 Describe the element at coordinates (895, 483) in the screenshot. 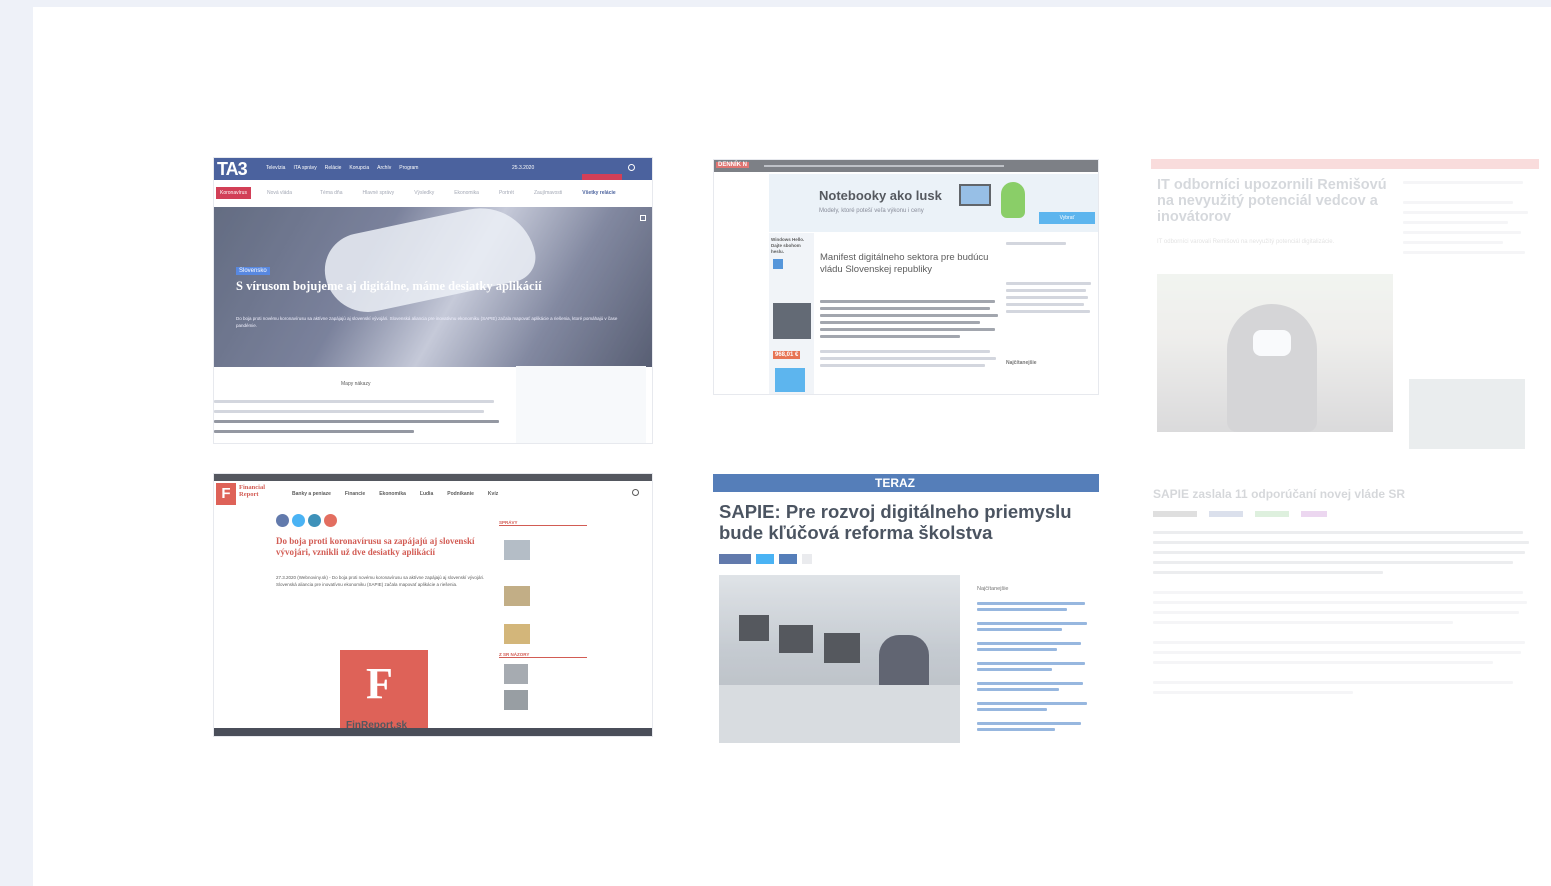

I see `teraz-logo: TERAZ` at that location.